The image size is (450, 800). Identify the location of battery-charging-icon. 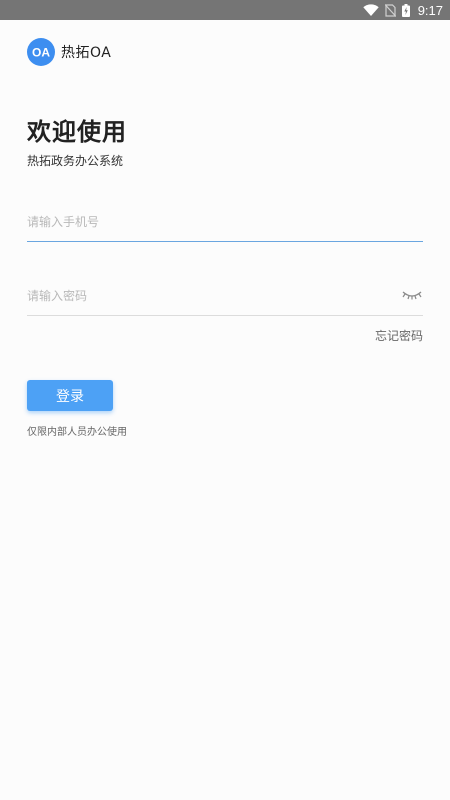
(405, 10).